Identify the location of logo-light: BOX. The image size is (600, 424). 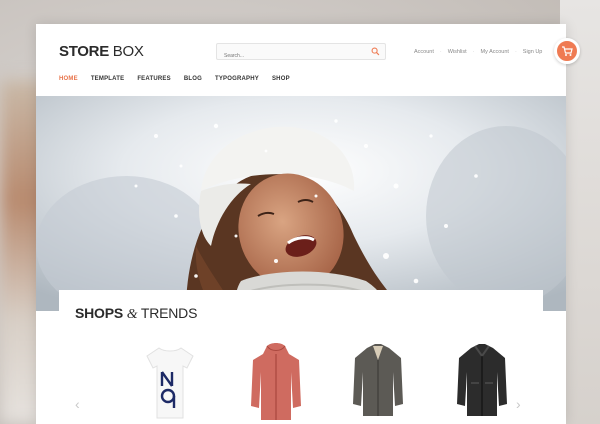
(128, 51).